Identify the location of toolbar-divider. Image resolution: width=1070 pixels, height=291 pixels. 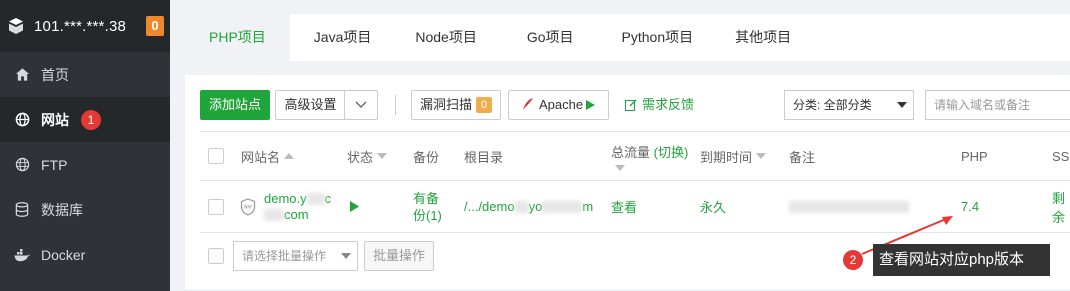
(395, 105).